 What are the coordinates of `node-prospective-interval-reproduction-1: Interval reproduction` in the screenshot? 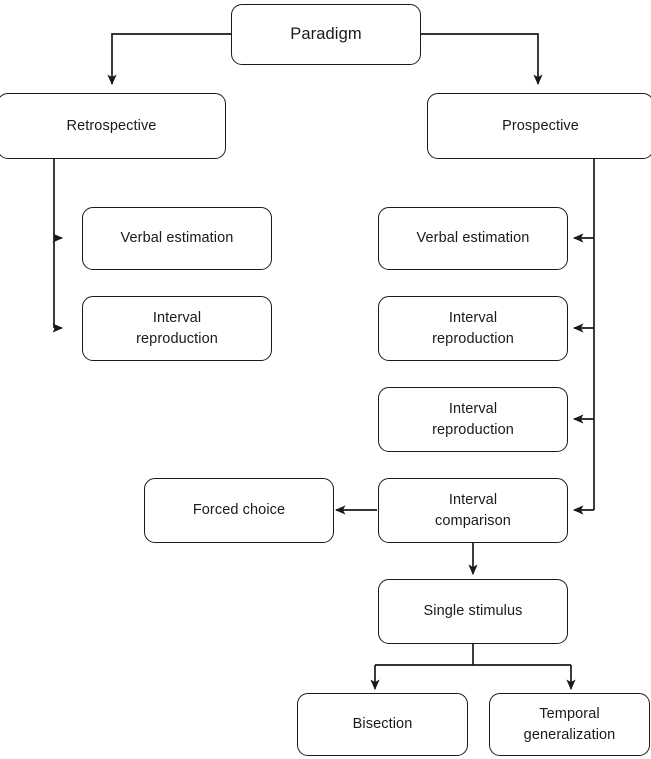 It's located at (473, 328).